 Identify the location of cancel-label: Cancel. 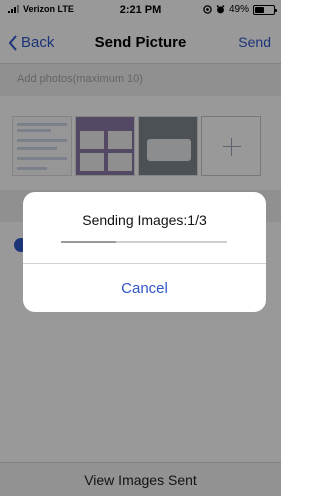
(144, 288).